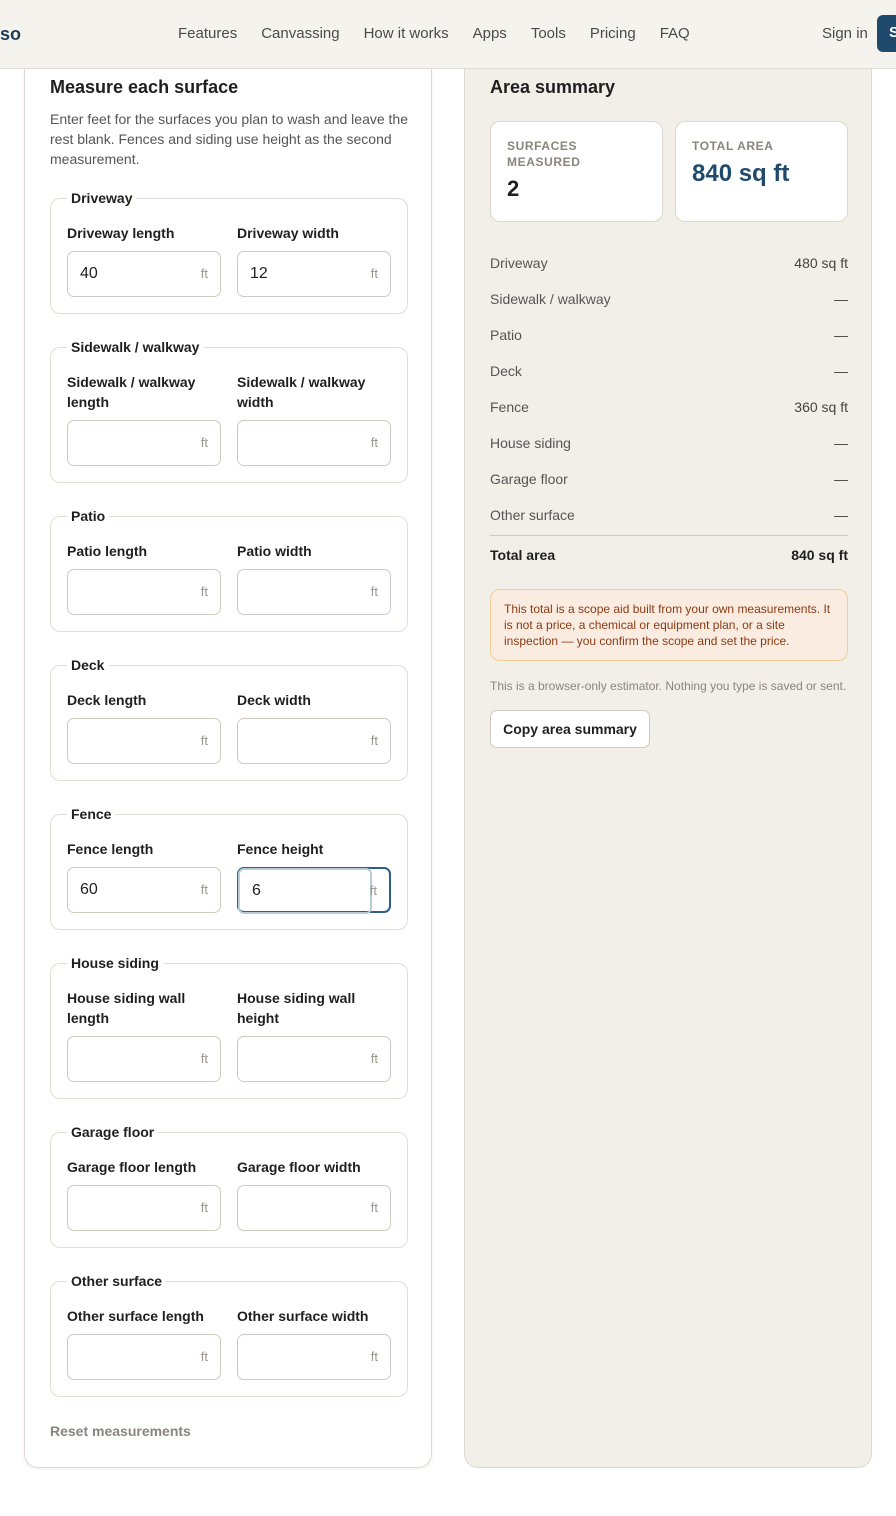  I want to click on other-width-input, so click(298, 1357).